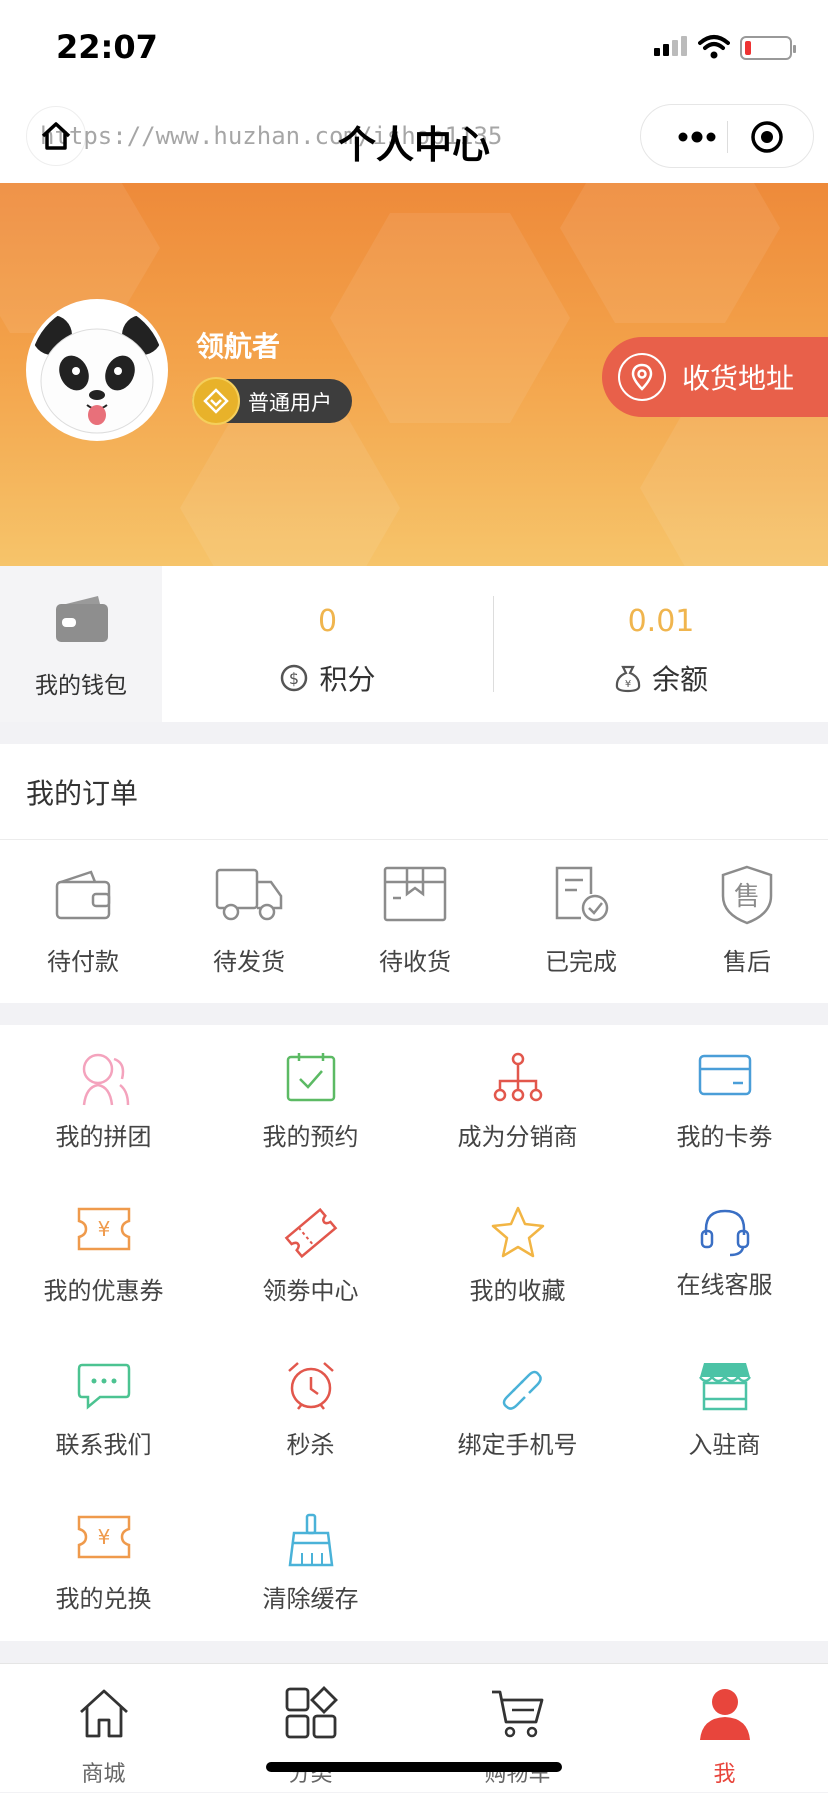 Image resolution: width=828 pixels, height=1793 pixels. I want to click on balance-stat: 0.01 ¥ 余额, so click(661, 644).